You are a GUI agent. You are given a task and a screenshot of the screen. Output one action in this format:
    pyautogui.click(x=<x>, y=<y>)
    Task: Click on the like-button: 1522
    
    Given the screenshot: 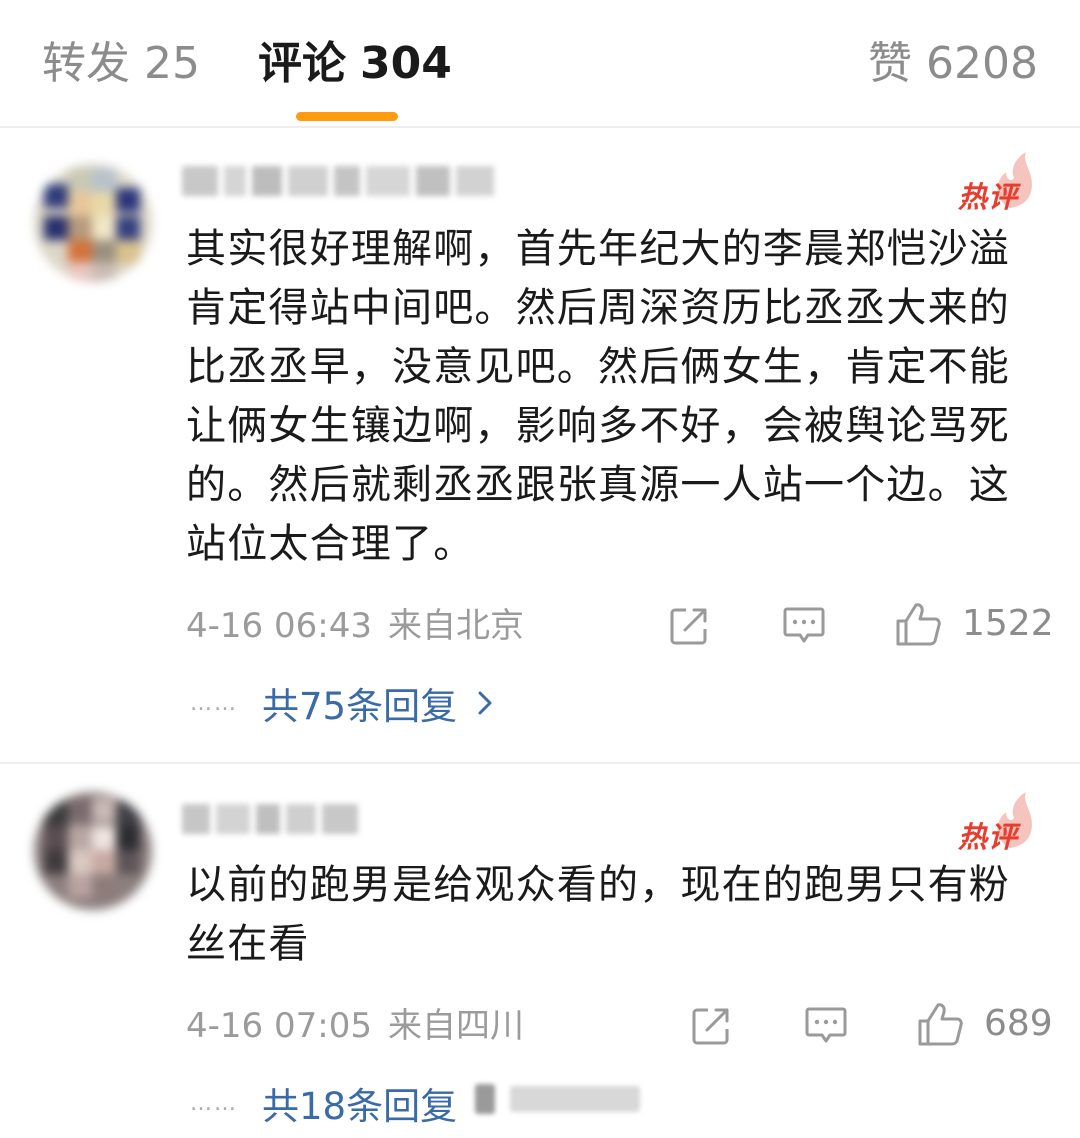 What is the action you would take?
    pyautogui.click(x=974, y=624)
    